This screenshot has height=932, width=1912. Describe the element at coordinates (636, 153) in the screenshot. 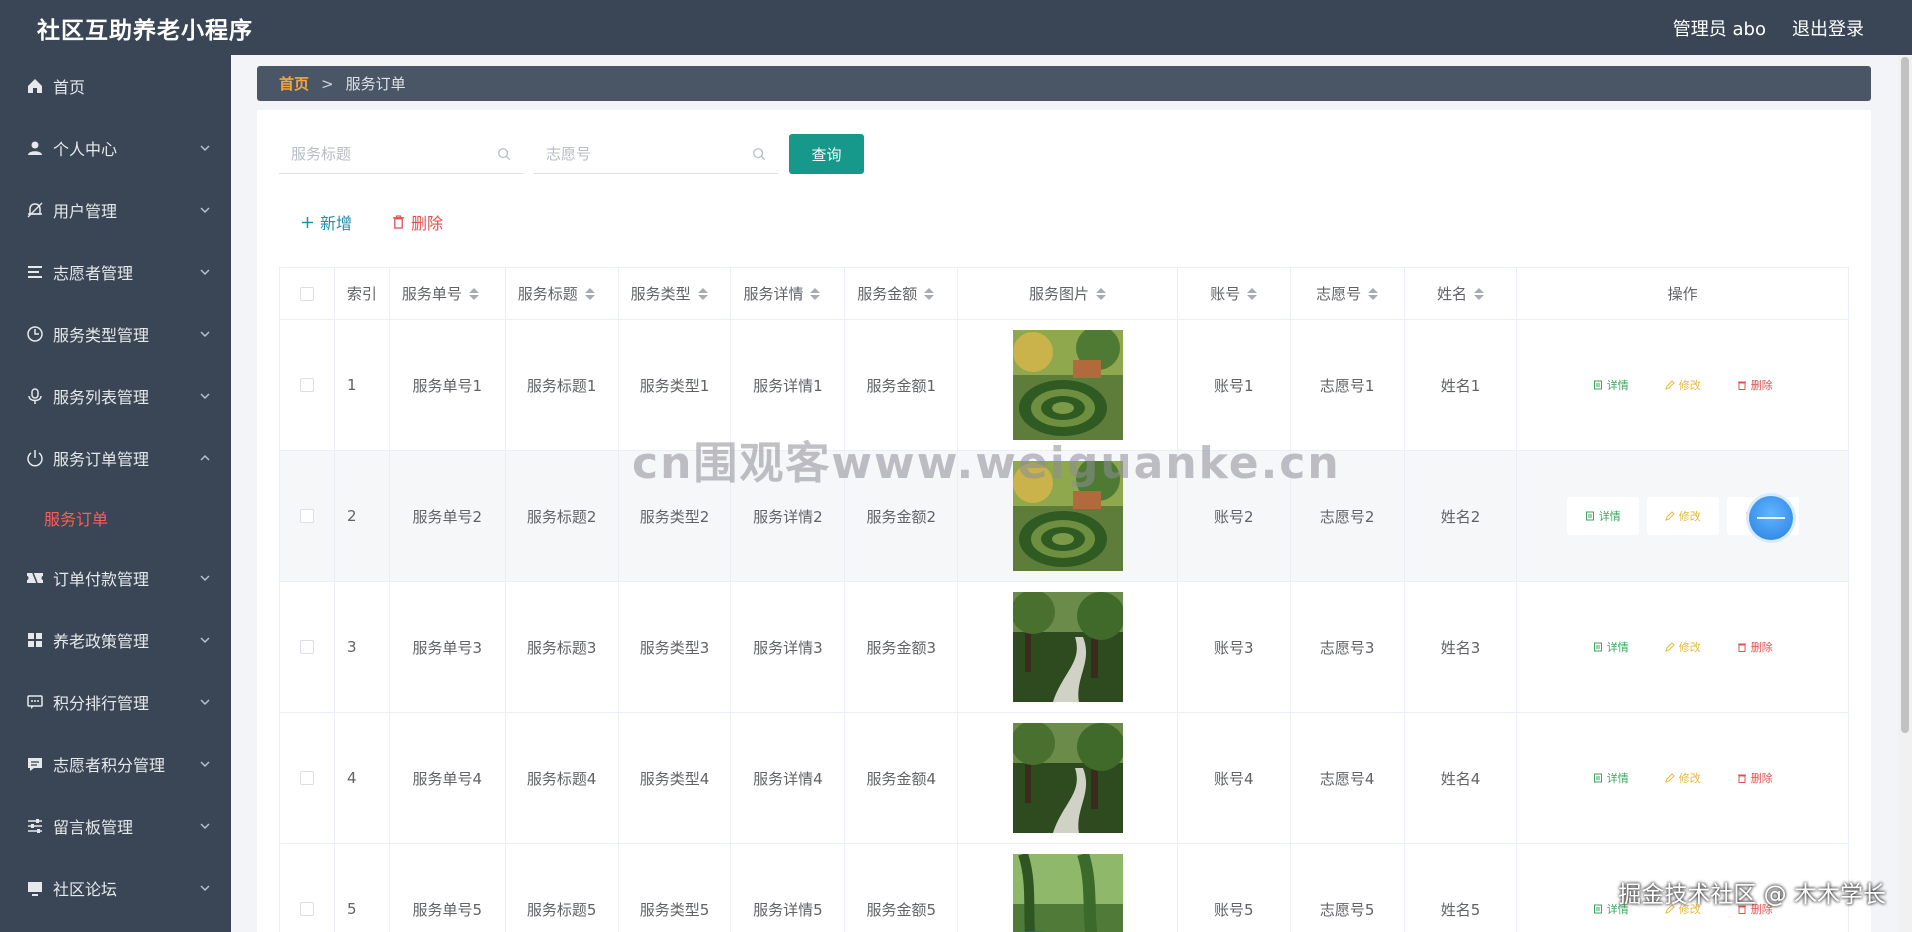

I see `volunteer-search-input` at that location.